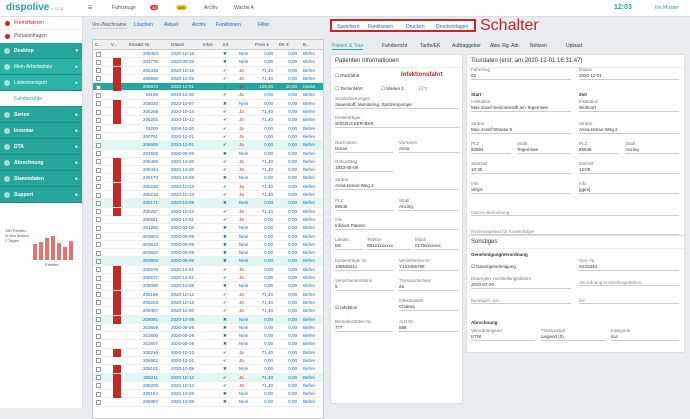 The height and width of the screenshot is (419, 690). What do you see at coordinates (208, 79) in the screenshot?
I see `table-row: 205568 2020-10-29 ✔ Ja 71,40 0,00 Befrei` at bounding box center [208, 79].